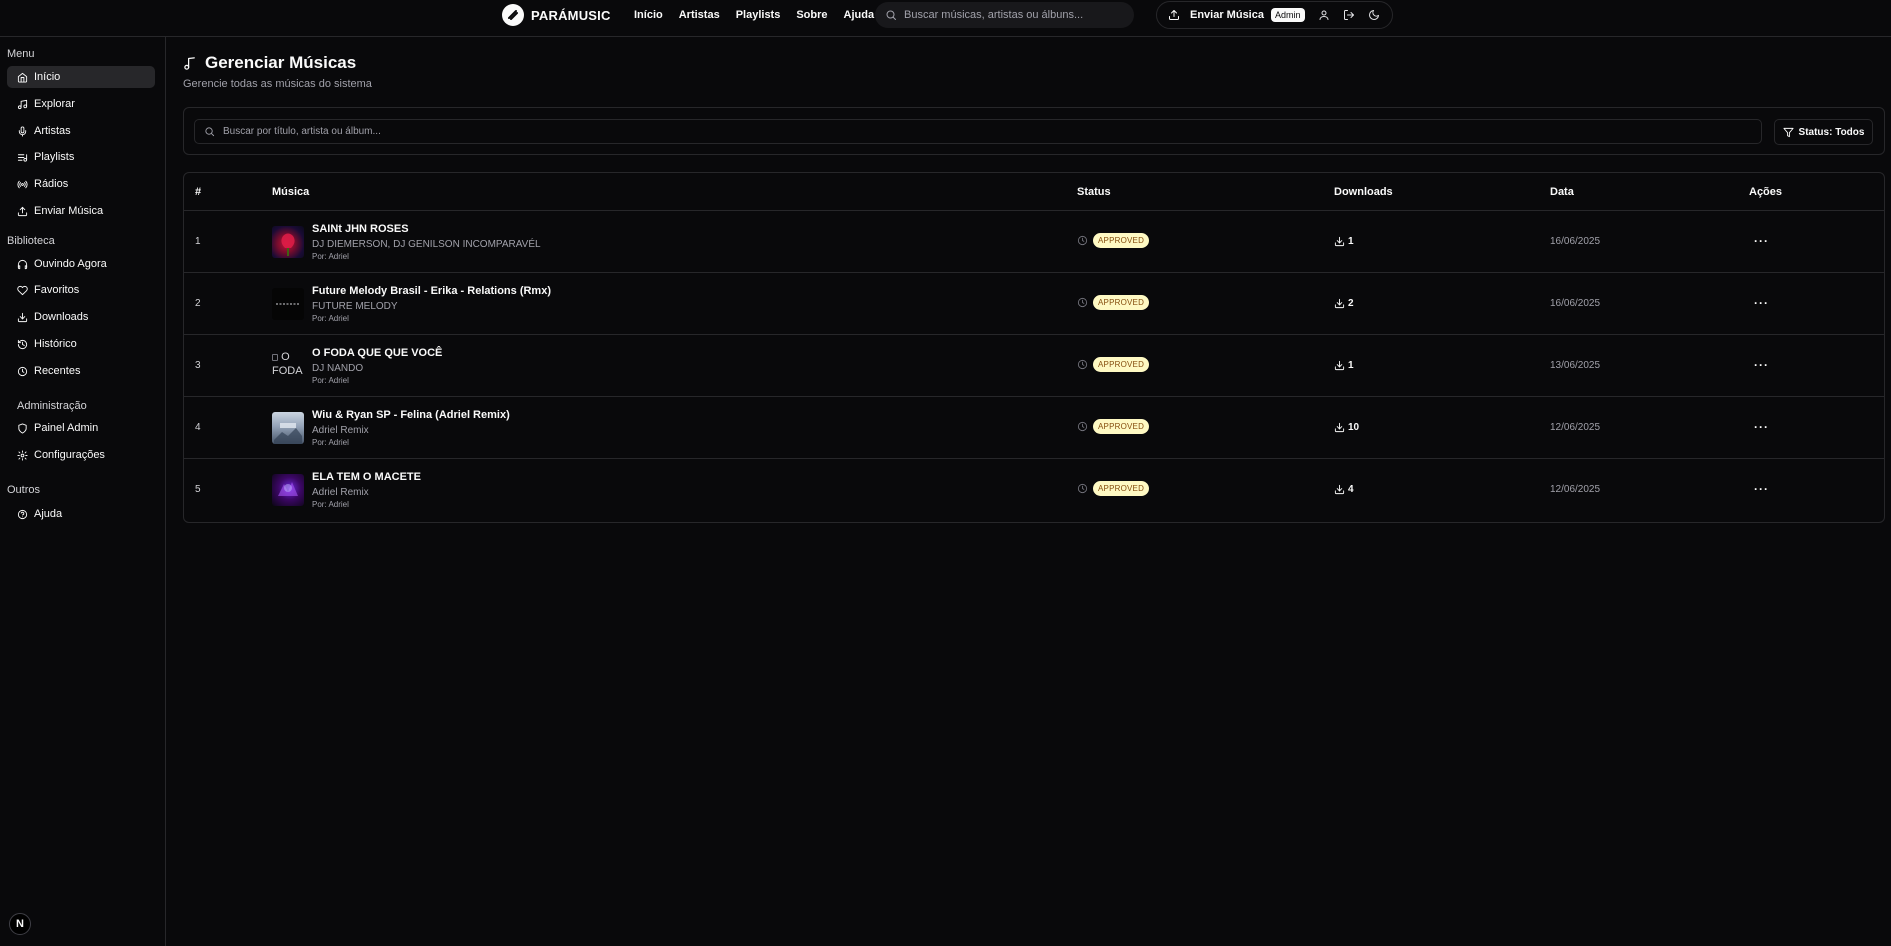  What do you see at coordinates (288, 366) in the screenshot?
I see `cover-thumbnail-broken: O FODA` at bounding box center [288, 366].